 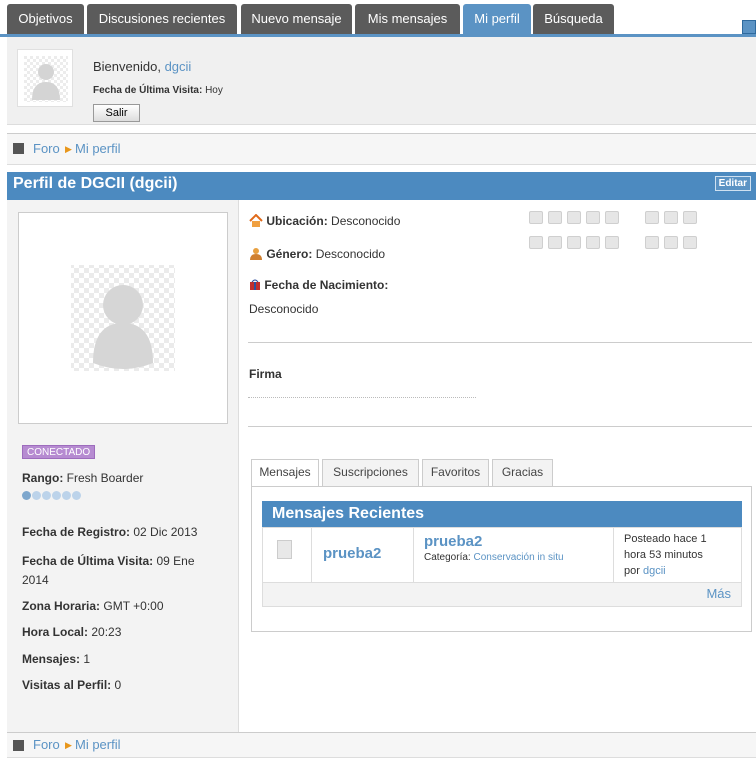 I want to click on tab-mis-mensajes: Mis mensajes, so click(x=407, y=19).